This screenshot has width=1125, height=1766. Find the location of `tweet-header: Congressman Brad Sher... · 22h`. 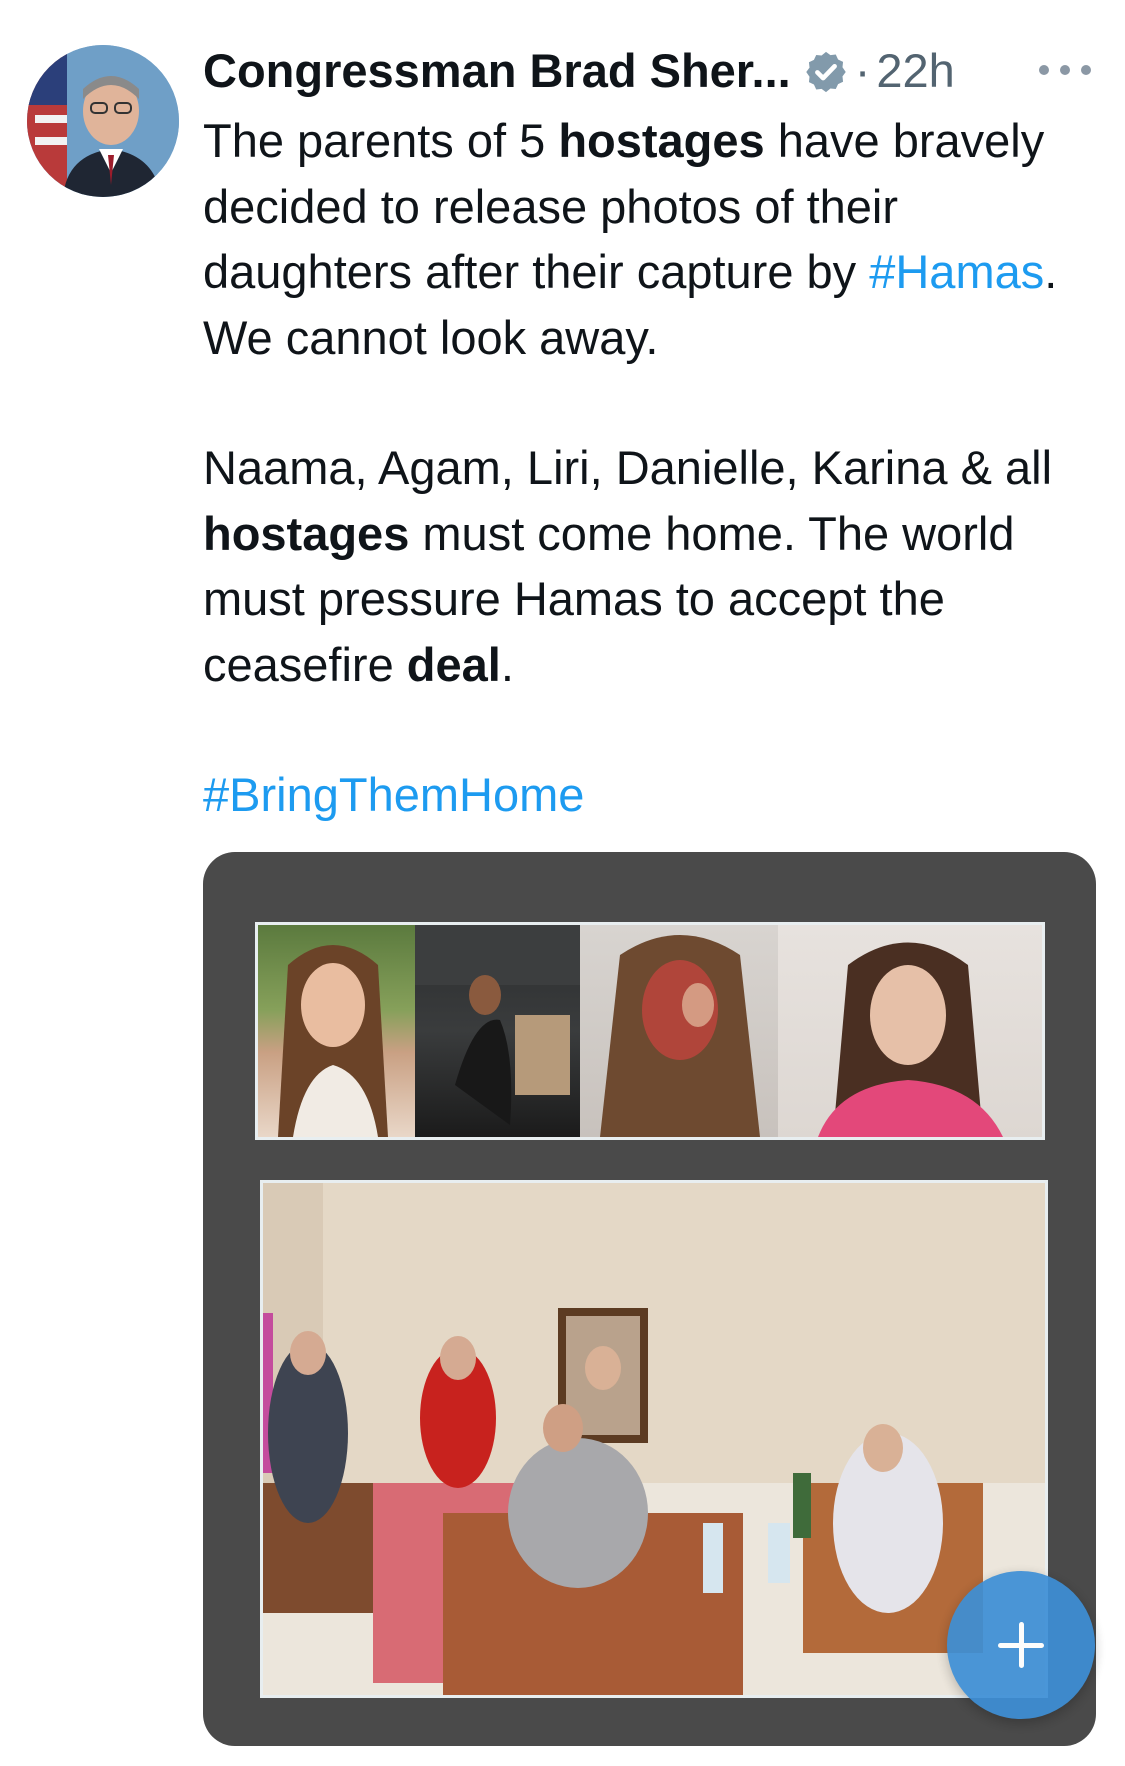

tweet-header: Congressman Brad Sher... · 22h is located at coordinates (638, 71).